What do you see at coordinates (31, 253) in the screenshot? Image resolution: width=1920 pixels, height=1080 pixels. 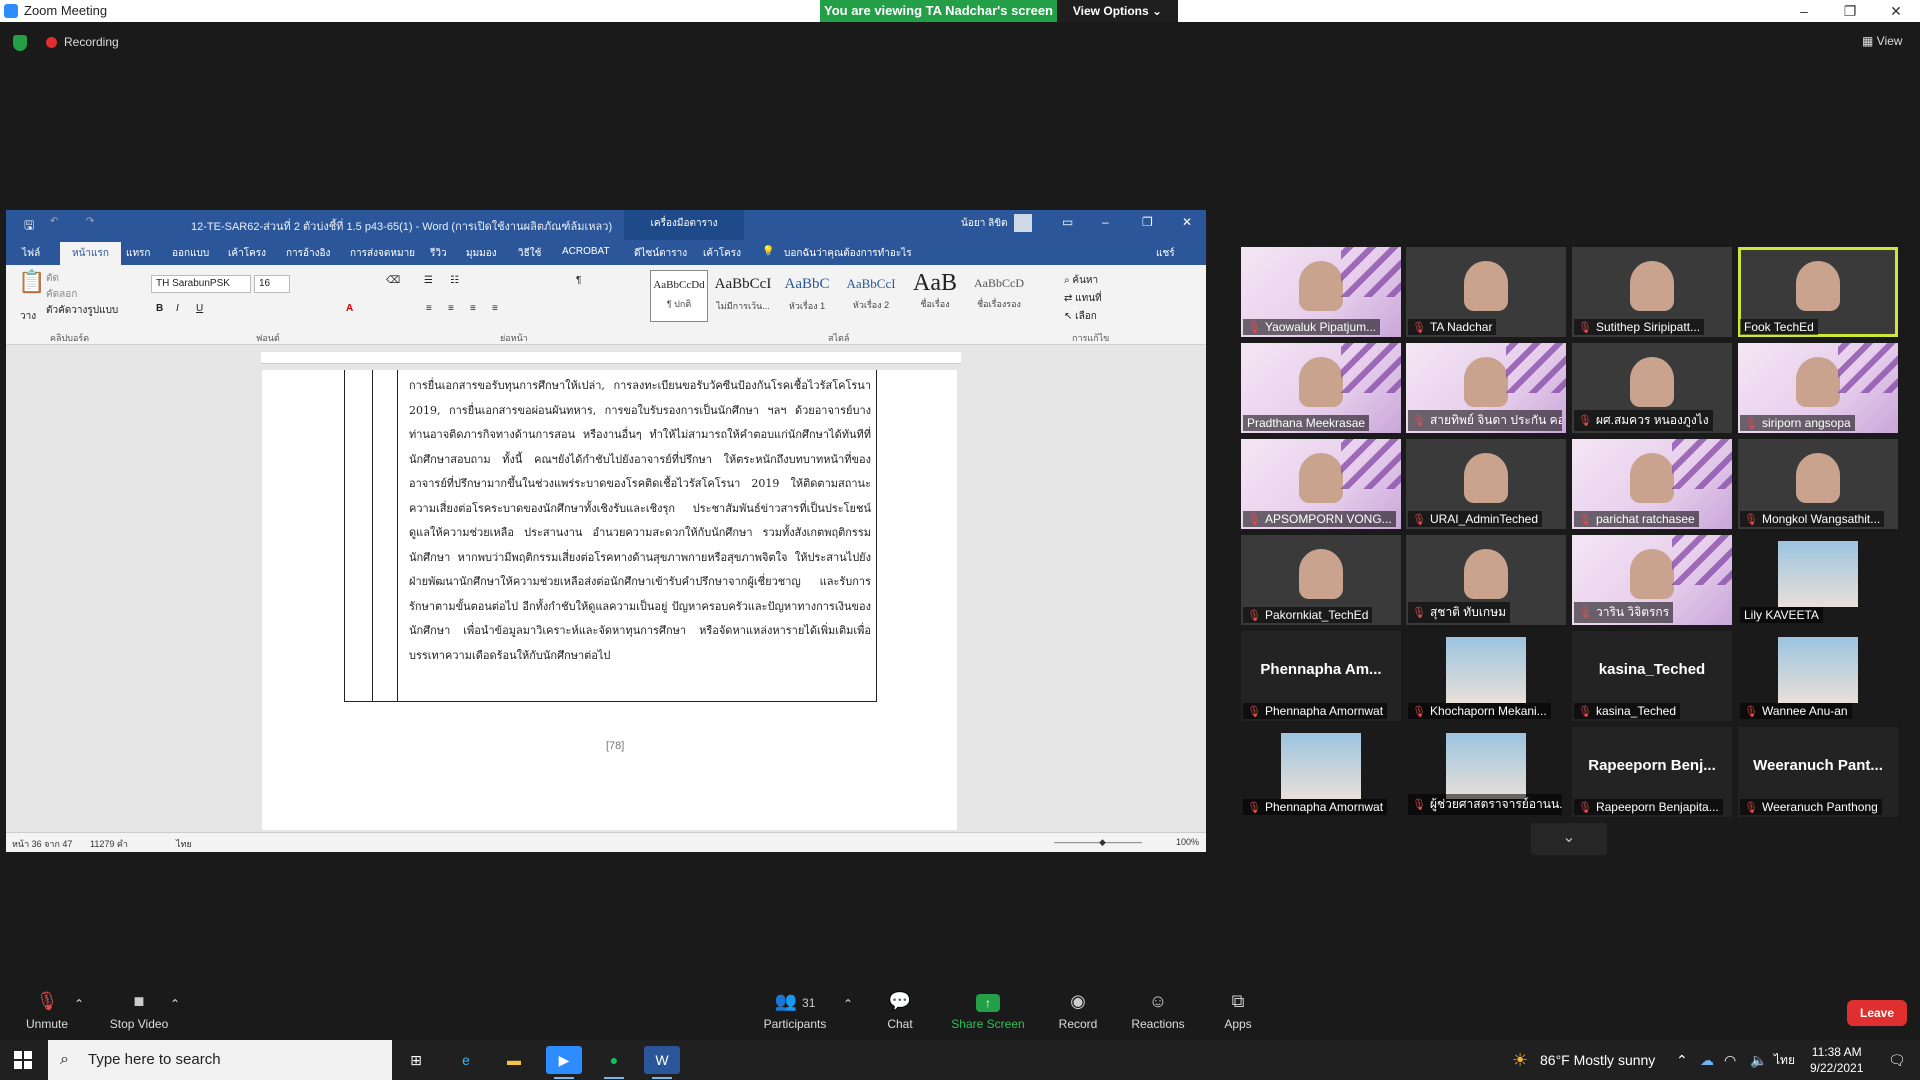 I see `tab-file: ไฟล์` at bounding box center [31, 253].